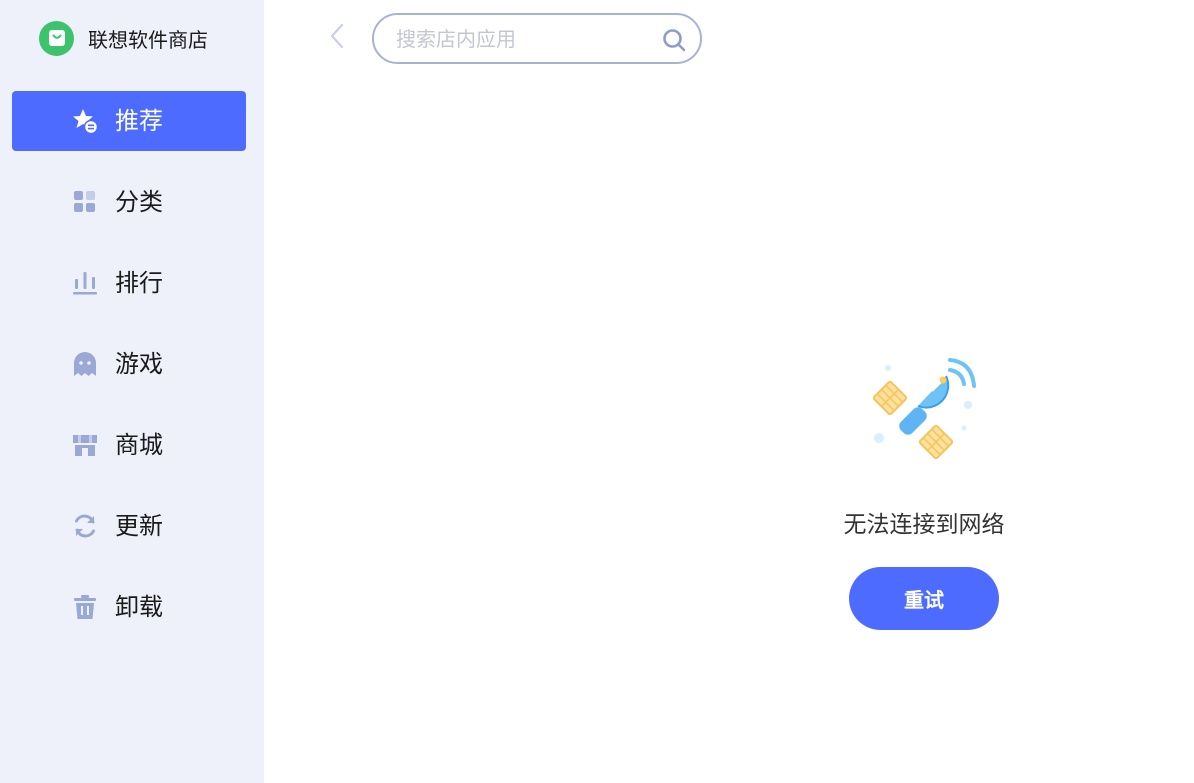  What do you see at coordinates (924, 598) in the screenshot?
I see `retry-button: 重试` at bounding box center [924, 598].